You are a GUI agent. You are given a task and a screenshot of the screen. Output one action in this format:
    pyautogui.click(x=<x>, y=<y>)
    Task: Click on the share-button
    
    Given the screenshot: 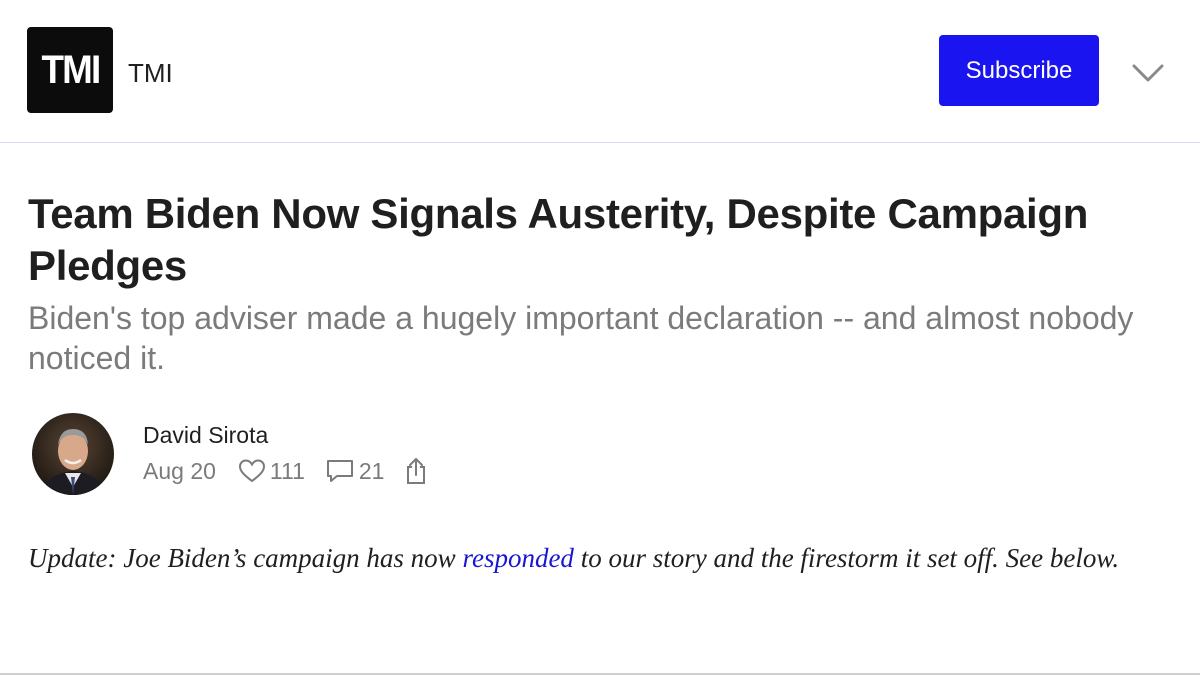 What is the action you would take?
    pyautogui.click(x=418, y=471)
    